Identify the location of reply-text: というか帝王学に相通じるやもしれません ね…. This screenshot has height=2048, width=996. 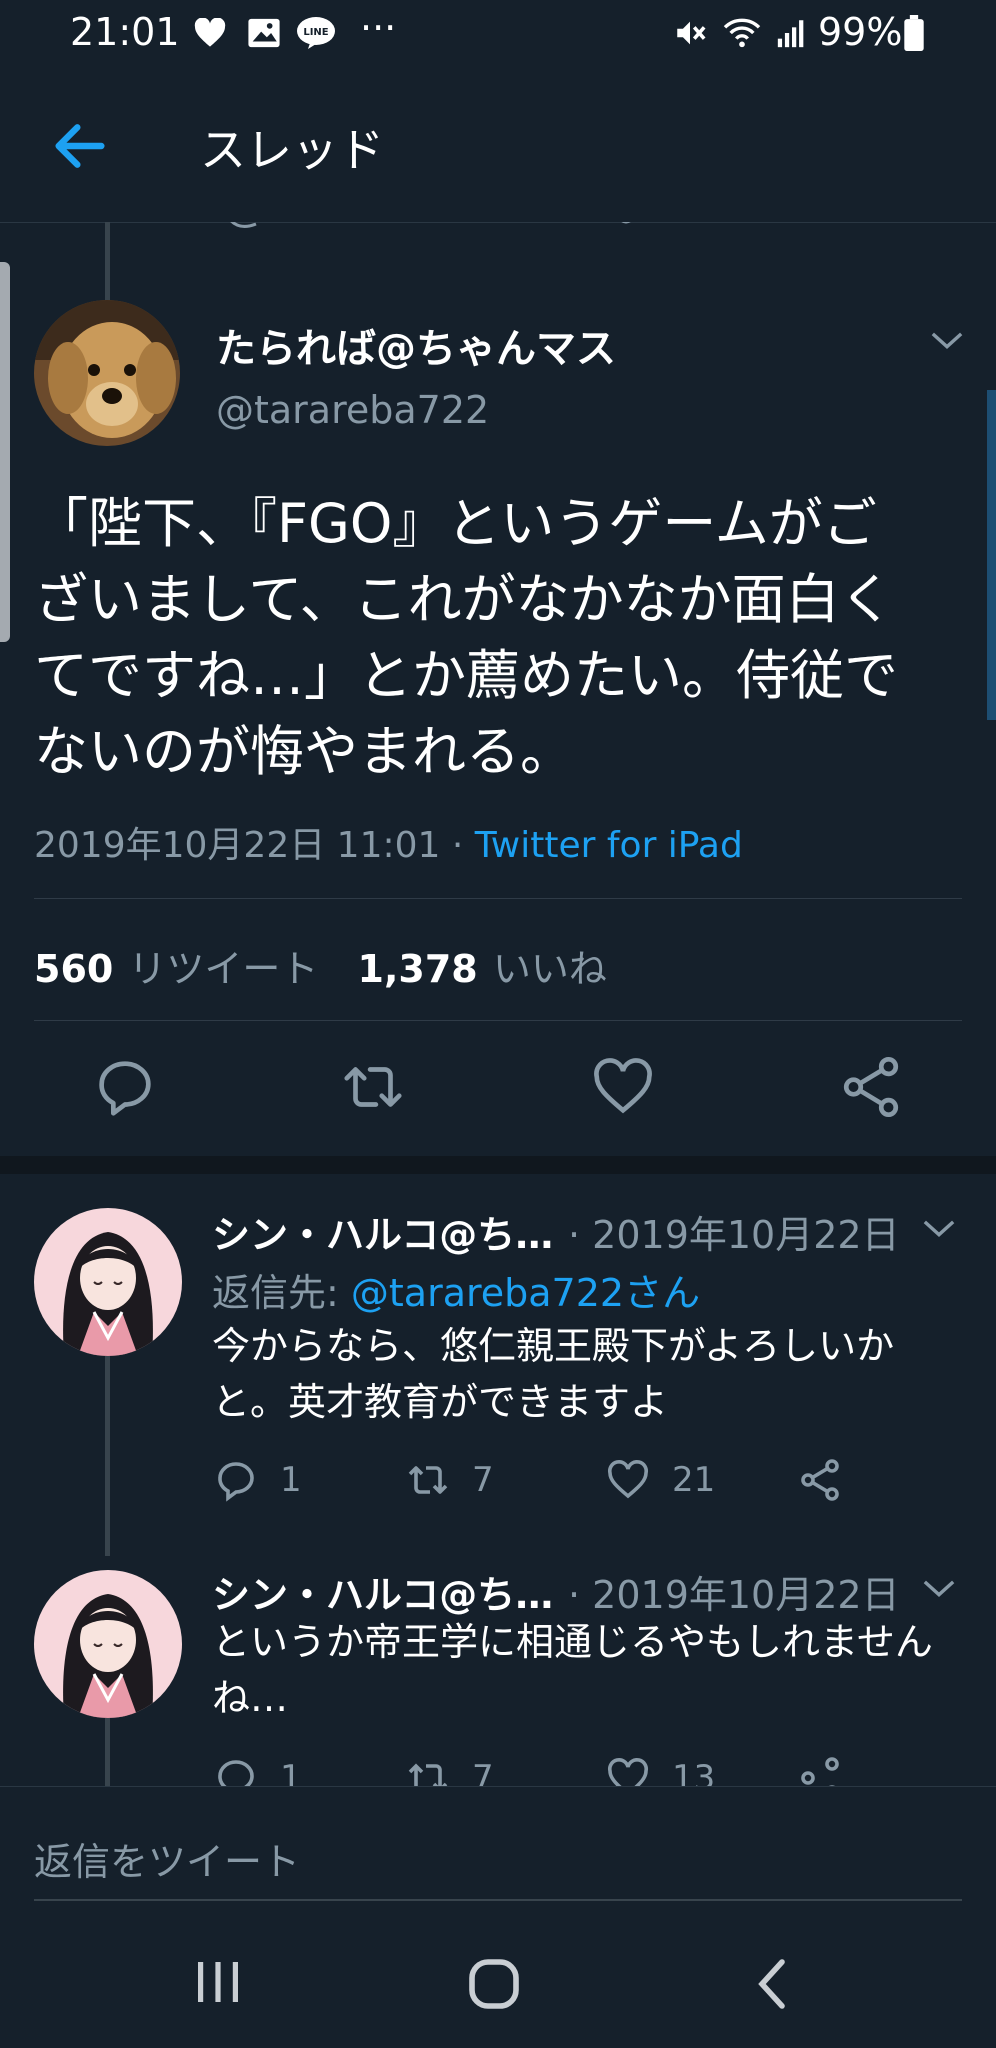
(597, 1670).